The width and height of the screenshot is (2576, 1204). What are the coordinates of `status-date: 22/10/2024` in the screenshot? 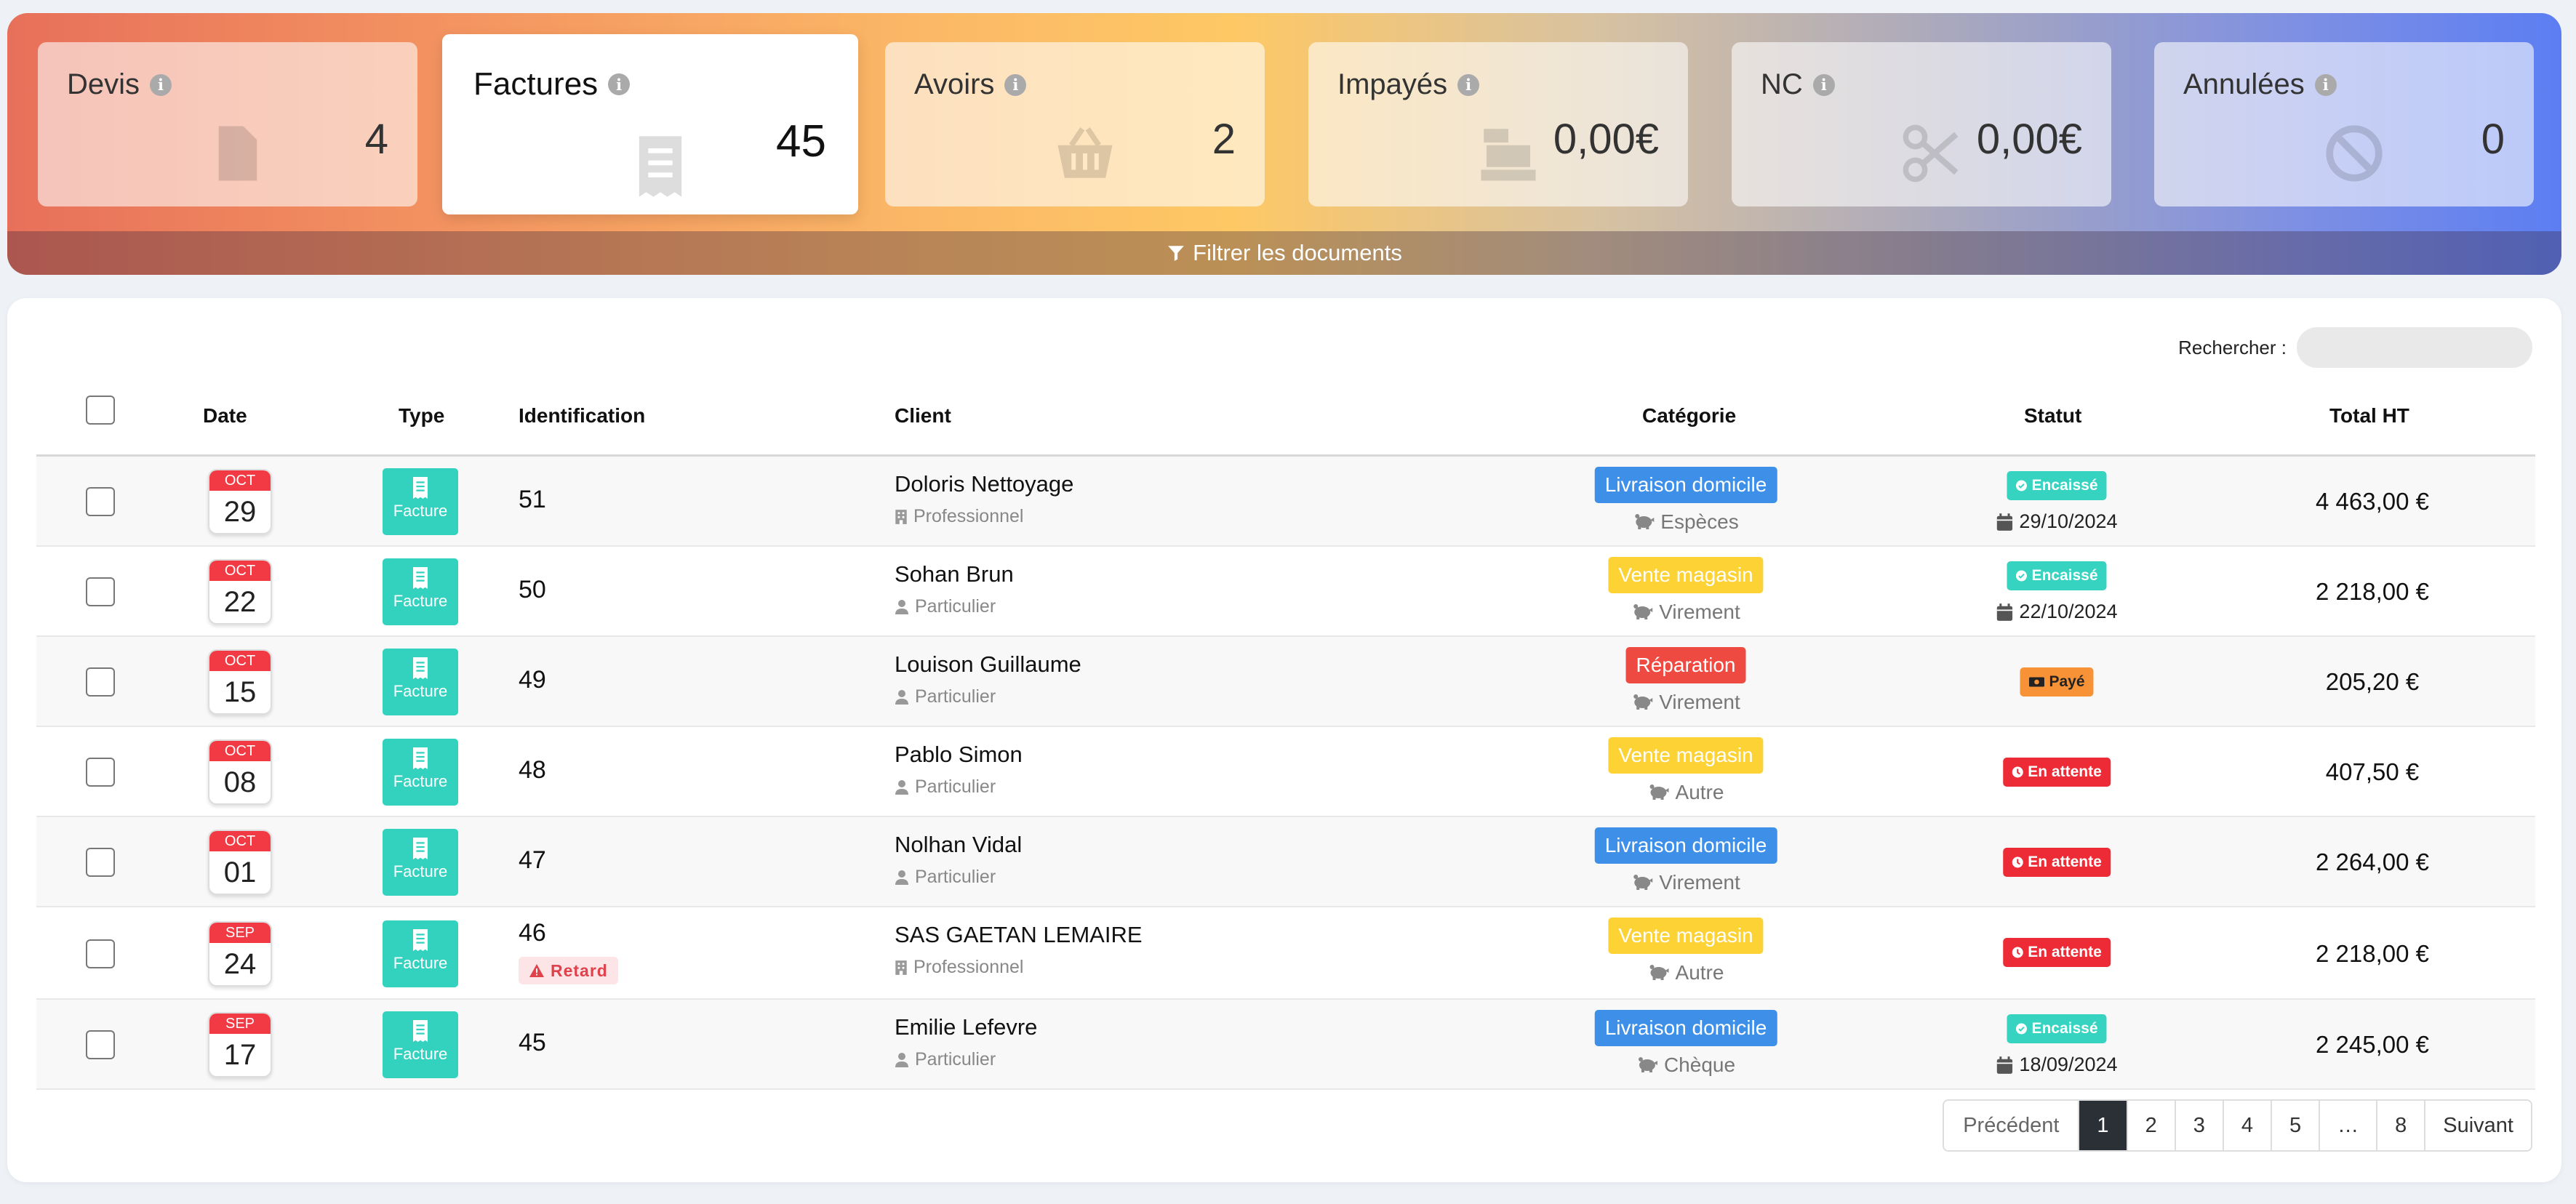 It's located at (2057, 612).